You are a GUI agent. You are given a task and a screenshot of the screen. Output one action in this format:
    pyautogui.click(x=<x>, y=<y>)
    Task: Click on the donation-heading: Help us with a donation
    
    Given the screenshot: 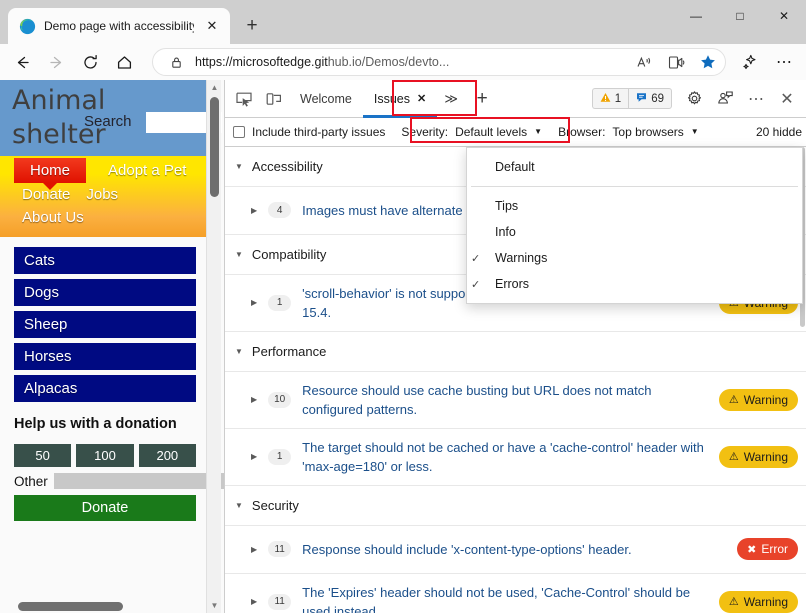 What is the action you would take?
    pyautogui.click(x=95, y=424)
    